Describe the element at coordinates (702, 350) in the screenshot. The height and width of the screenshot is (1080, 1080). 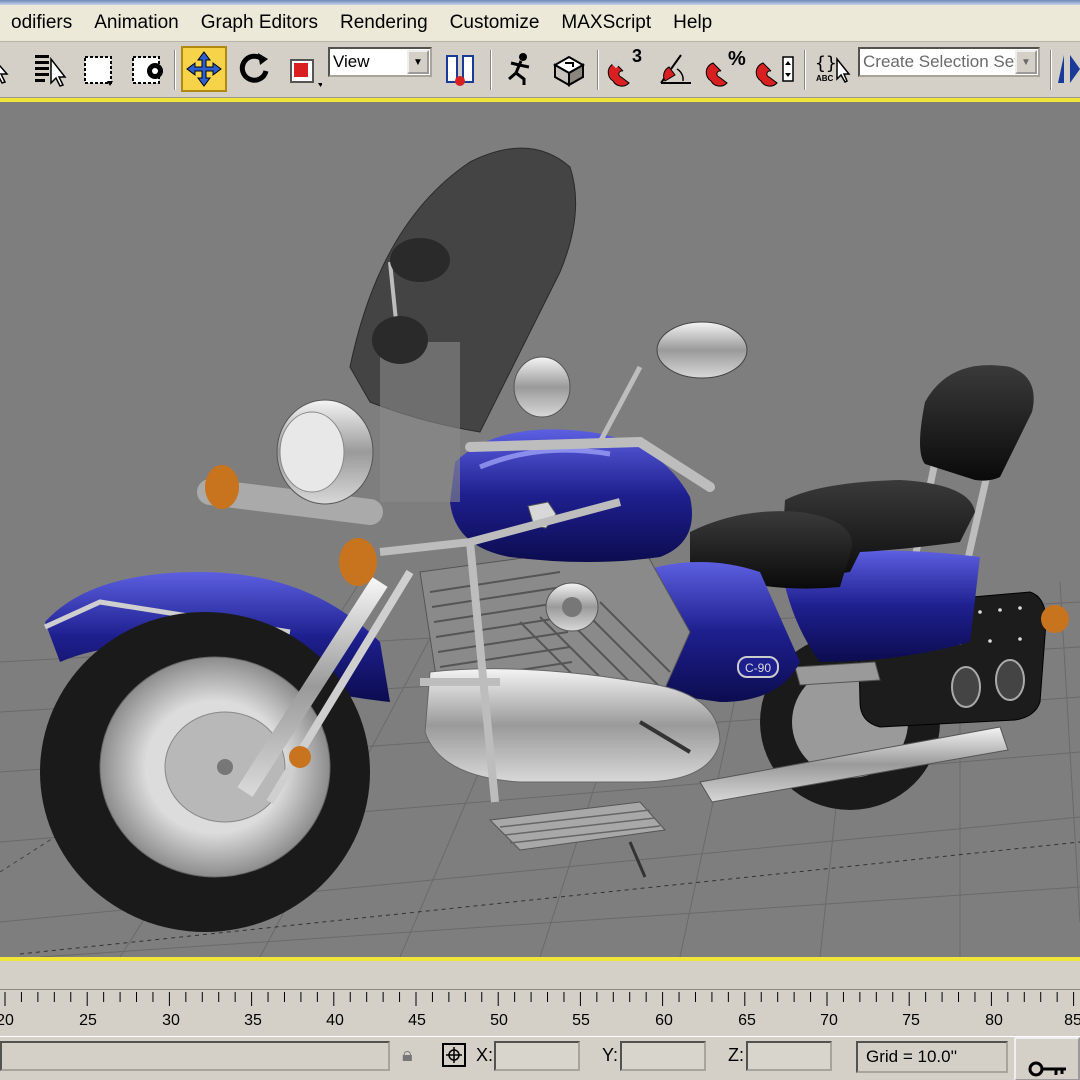
I see `right-mirror` at that location.